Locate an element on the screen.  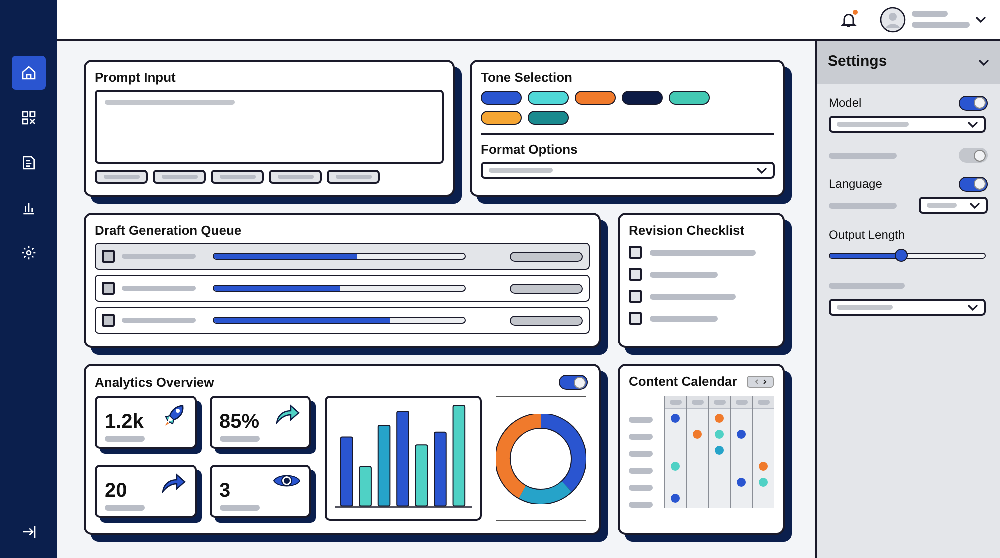
nav-item is located at coordinates (29, 73).